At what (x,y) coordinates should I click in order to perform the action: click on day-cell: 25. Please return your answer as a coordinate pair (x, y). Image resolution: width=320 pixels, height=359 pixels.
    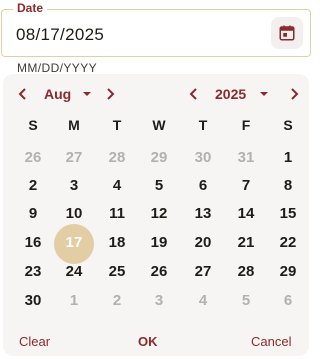
    Looking at the image, I should click on (117, 272).